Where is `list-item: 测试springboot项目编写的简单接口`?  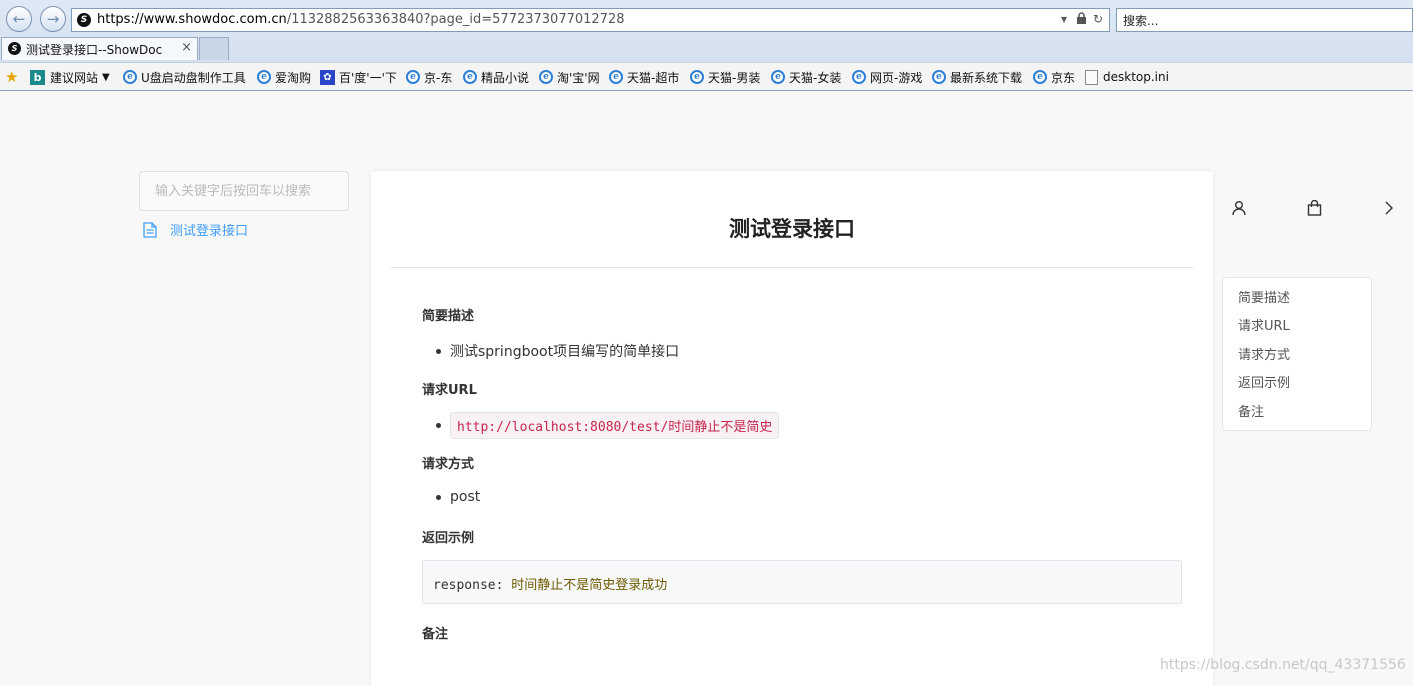 list-item: 测试springboot项目编写的简单接口 is located at coordinates (557, 351).